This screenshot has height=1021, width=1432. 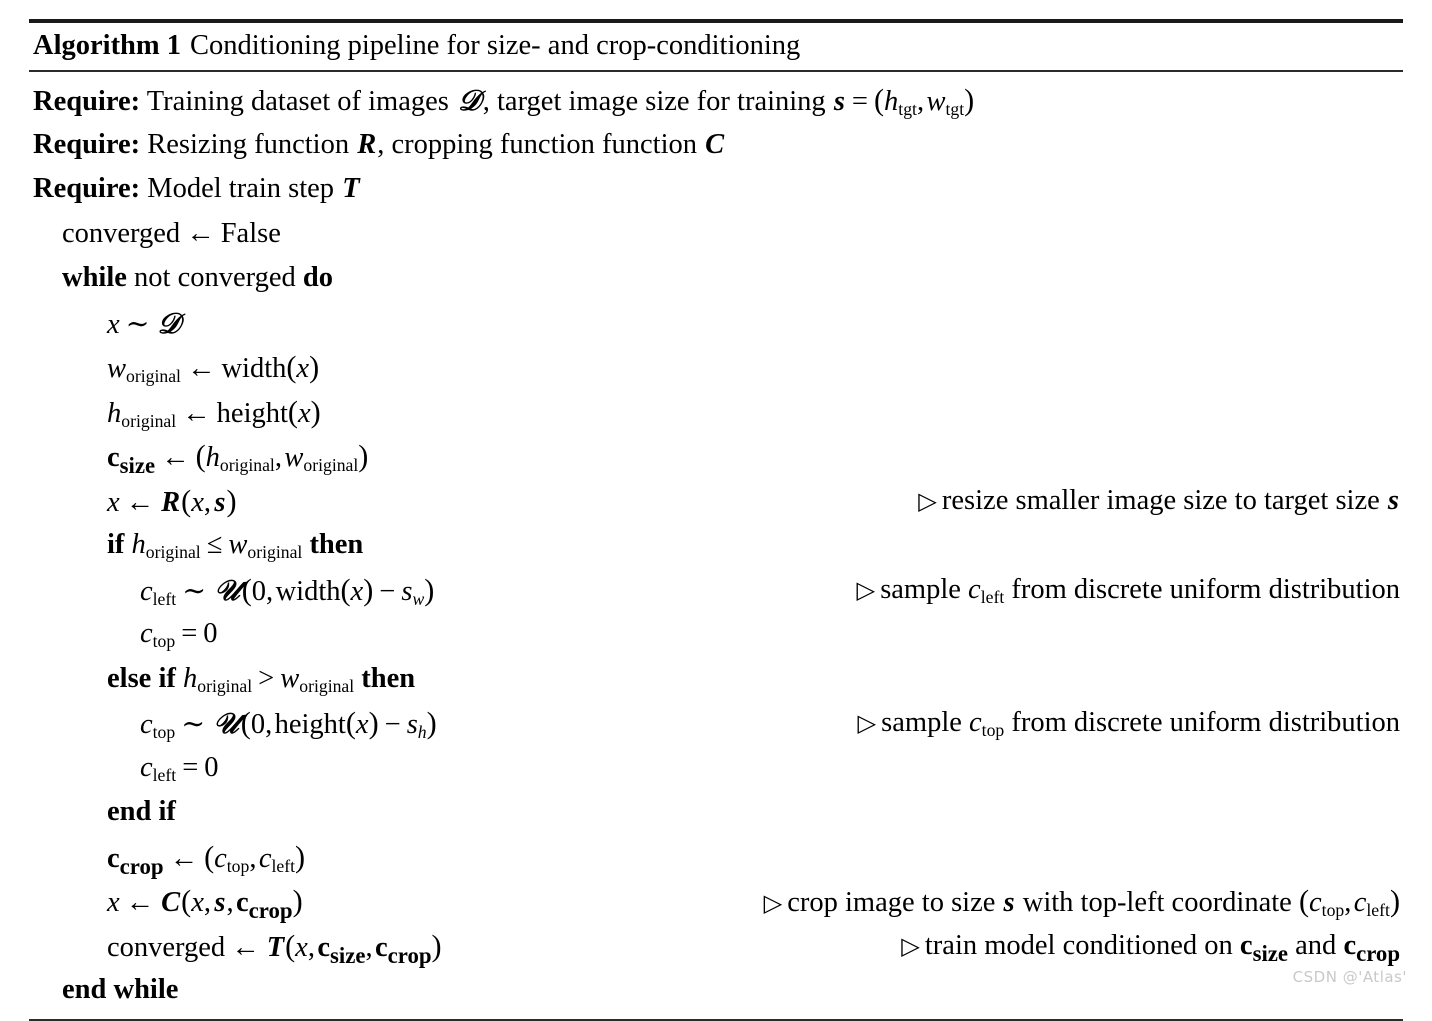 I want to click on if-keyword: if, so click(x=116, y=544).